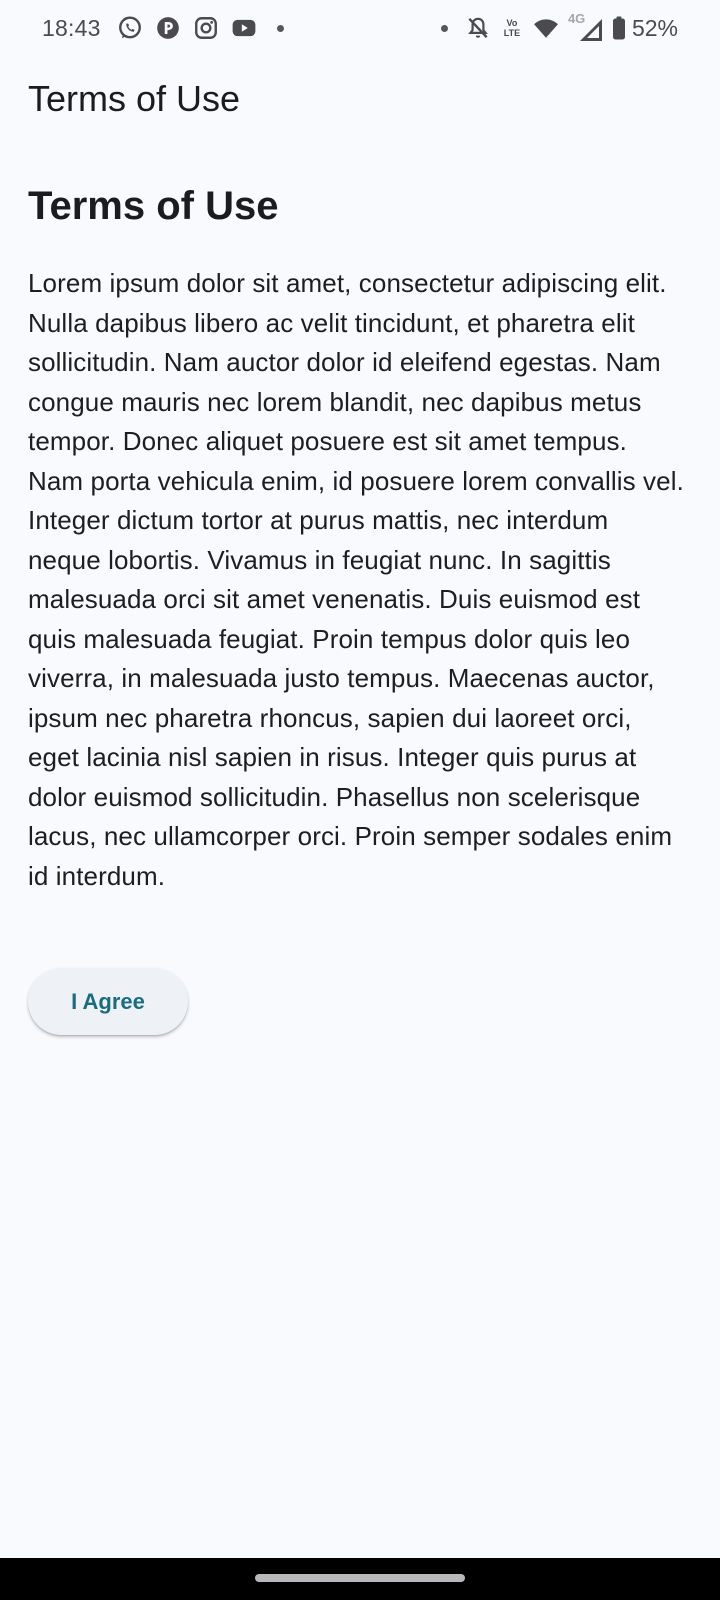 The width and height of the screenshot is (720, 1600). I want to click on volte-icon: Vo LTE, so click(512, 28).